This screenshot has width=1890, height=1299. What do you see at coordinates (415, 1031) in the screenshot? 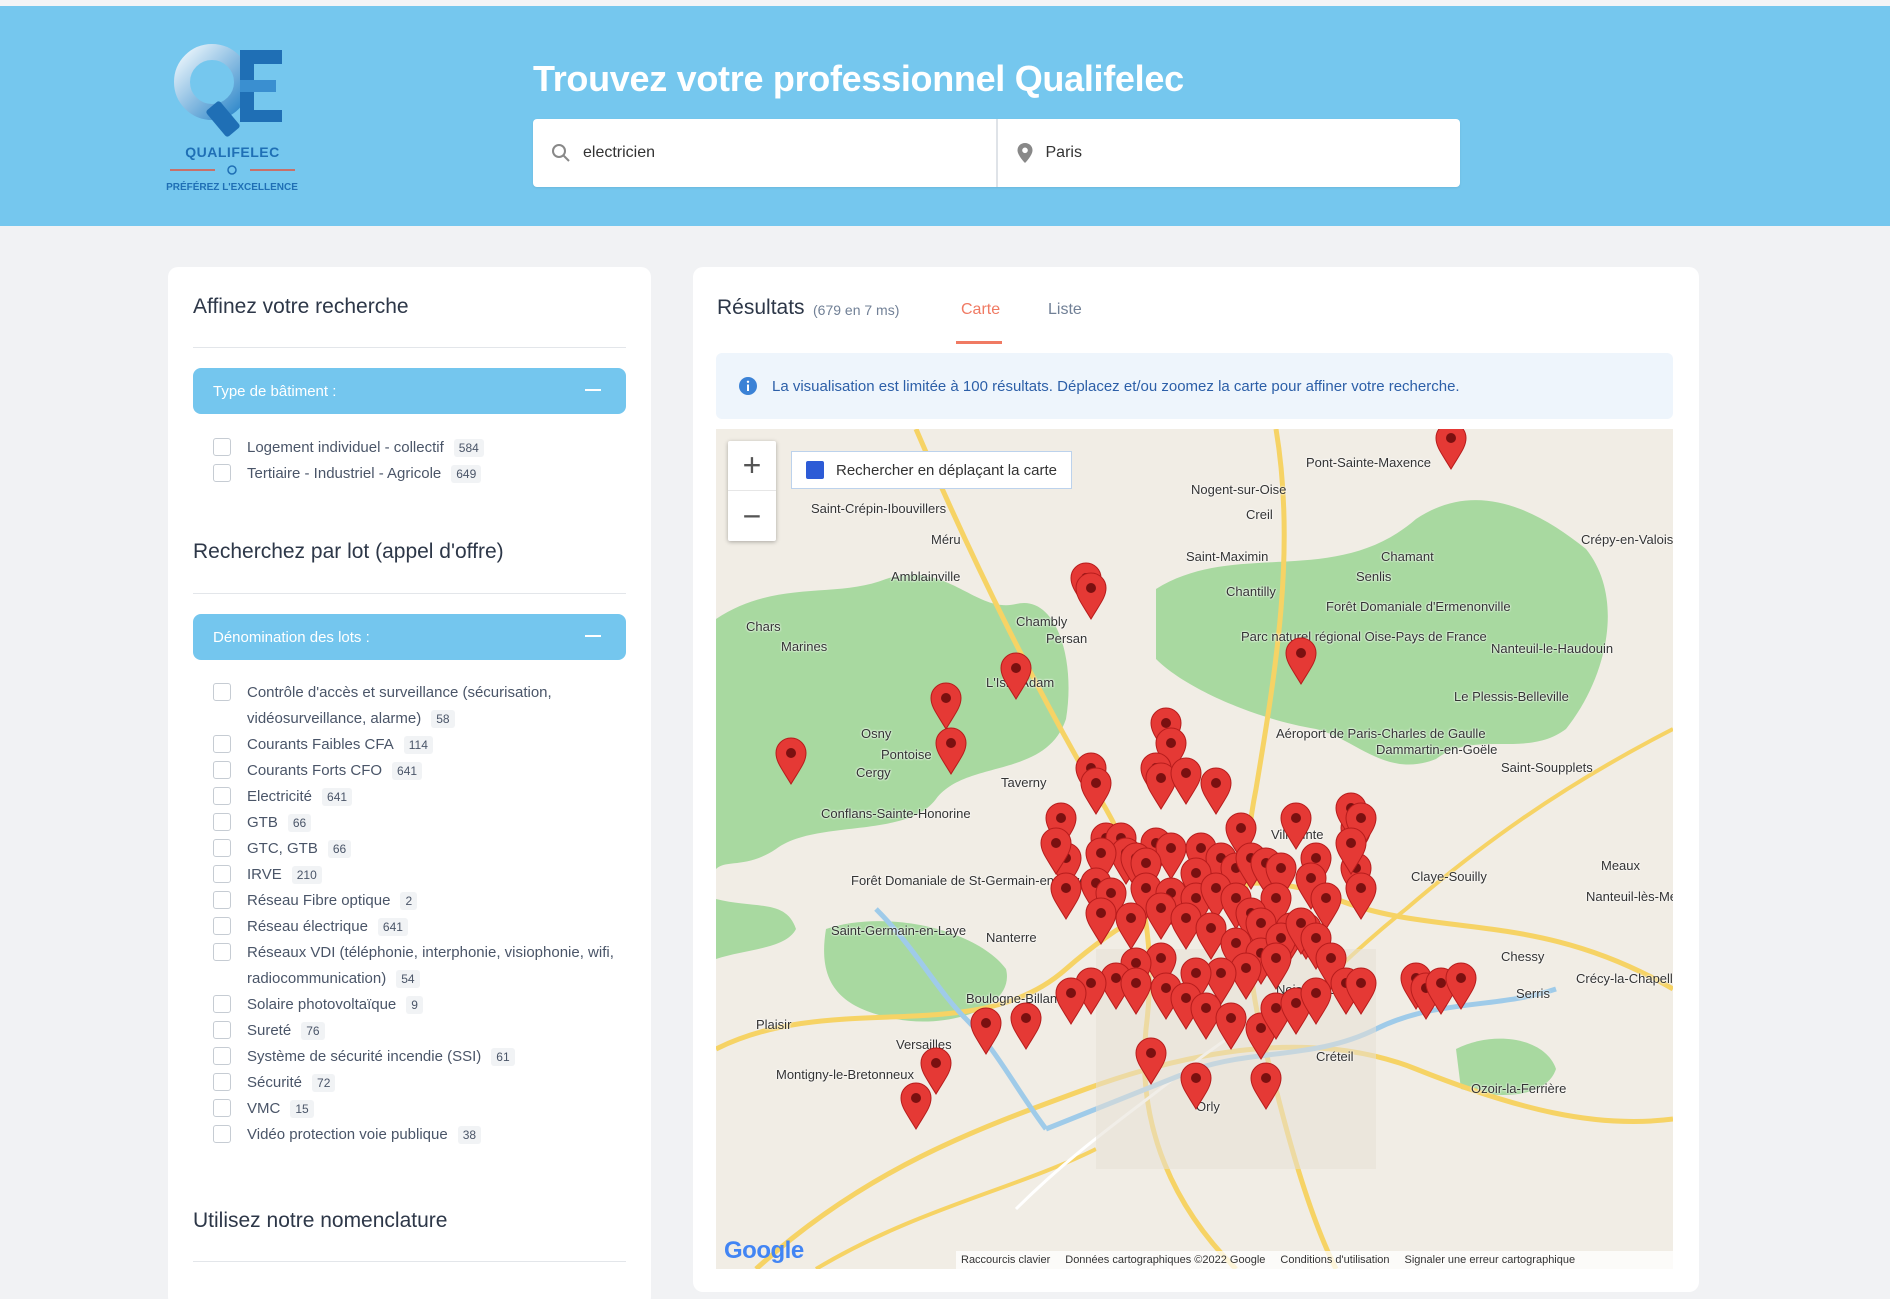
I see `checkbox-option: Sureté 76` at bounding box center [415, 1031].